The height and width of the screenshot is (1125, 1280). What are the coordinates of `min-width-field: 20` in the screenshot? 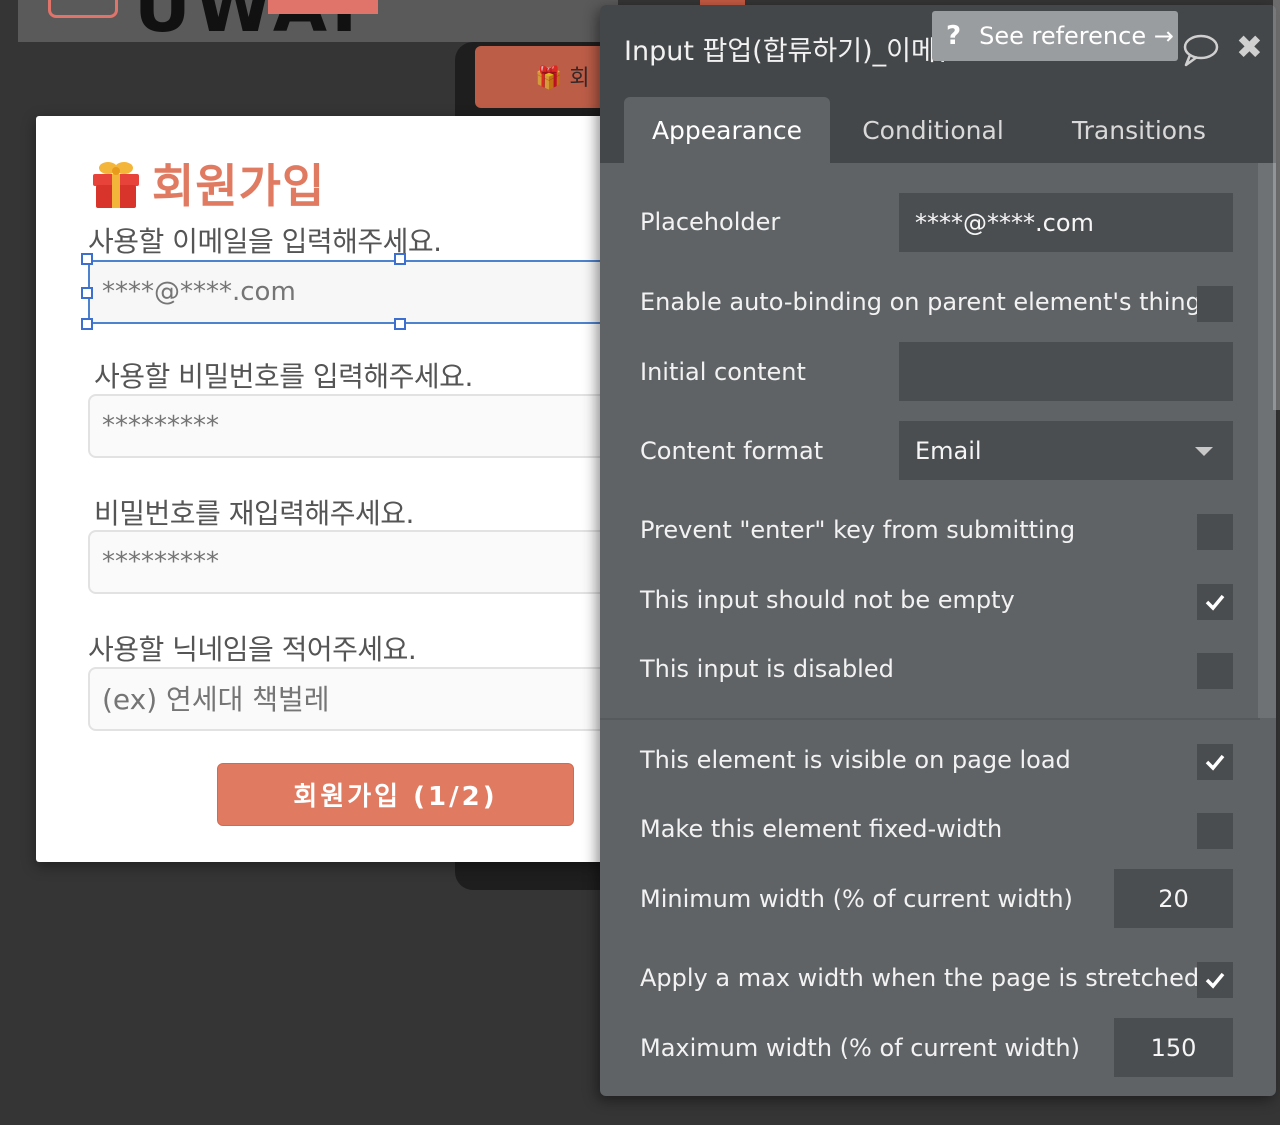 It's located at (1173, 898).